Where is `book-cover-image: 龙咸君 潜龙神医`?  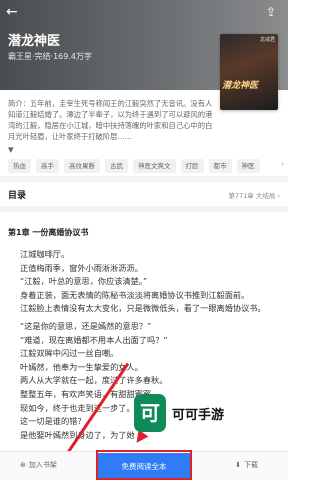
book-cover-image: 龙咸君 潜龙神医 is located at coordinates (249, 72).